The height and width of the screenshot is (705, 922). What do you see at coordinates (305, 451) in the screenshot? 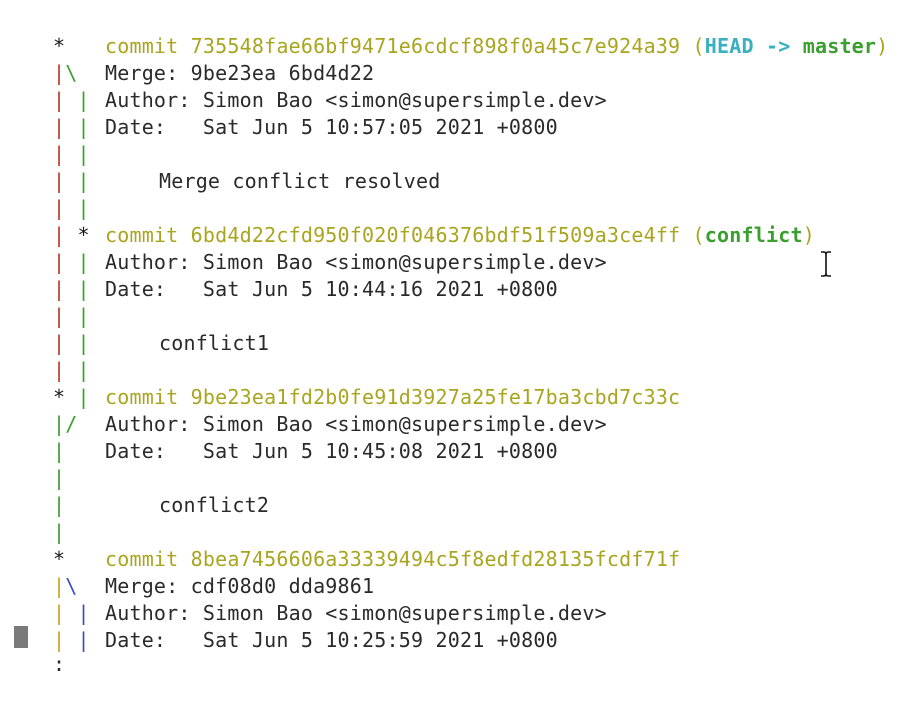
I see `log-line-date: | Date: Sat Jun 5 10:45:08 2021 +0800` at bounding box center [305, 451].